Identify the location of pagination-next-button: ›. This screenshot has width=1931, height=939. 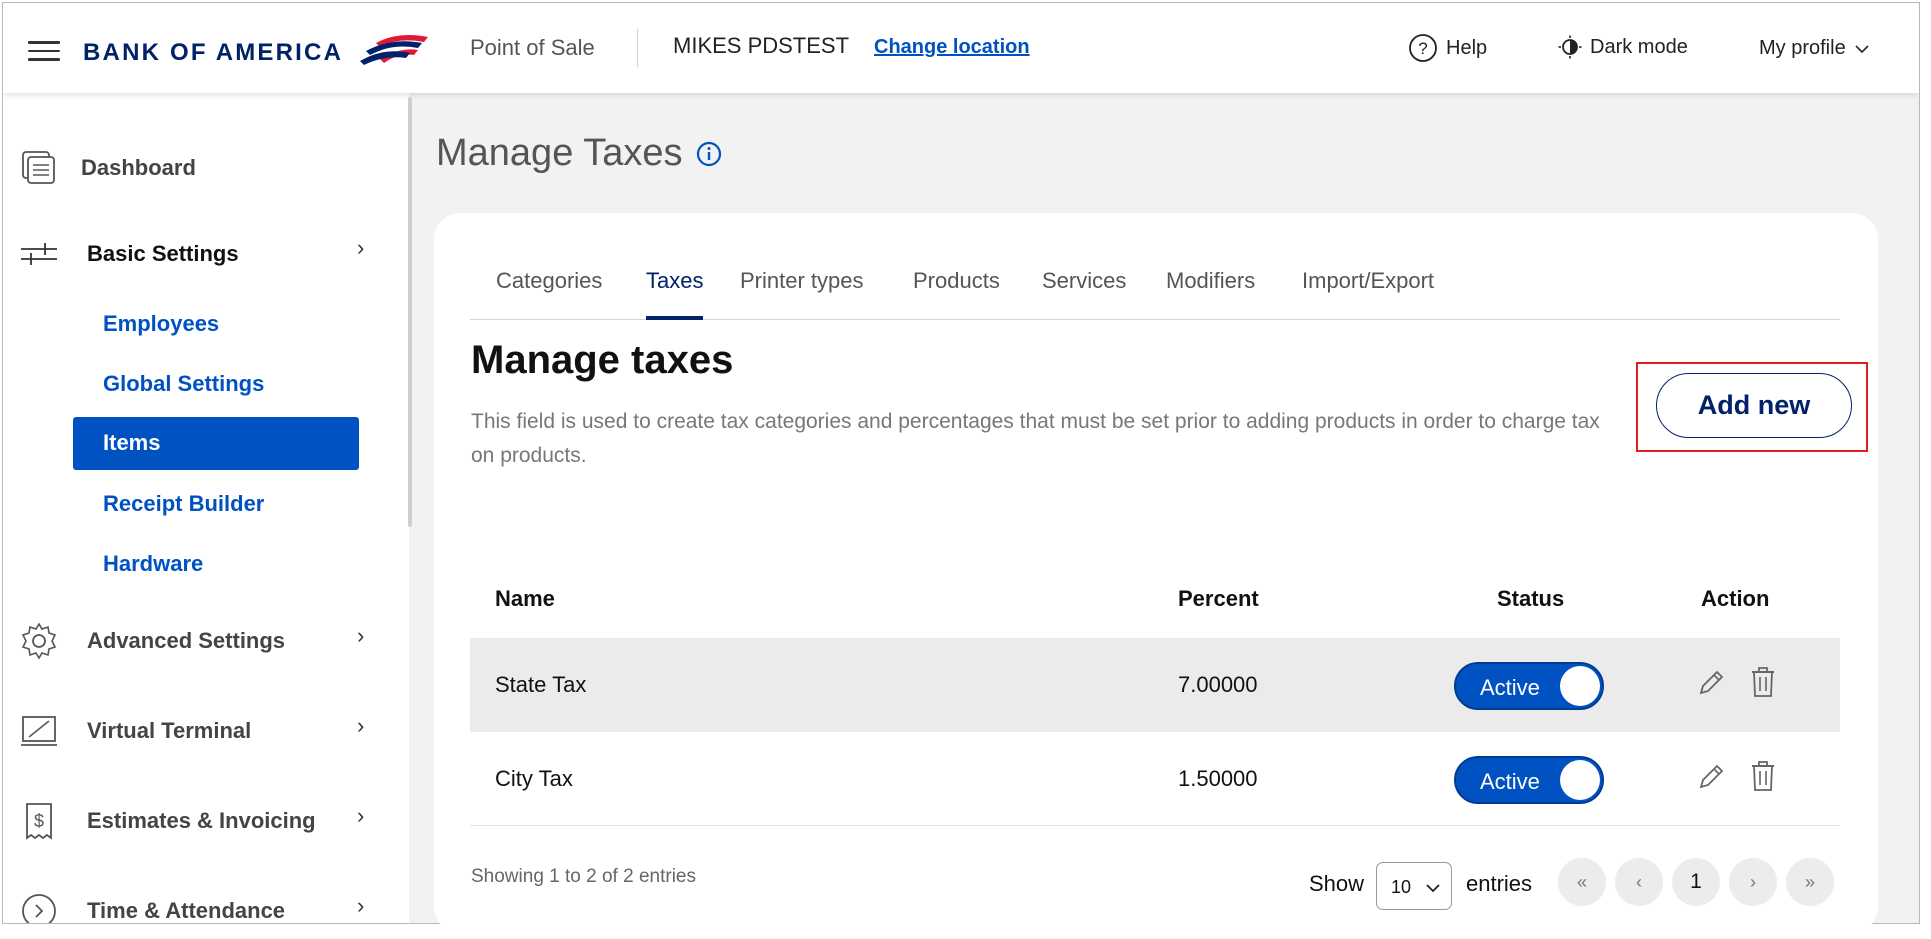
(1753, 882).